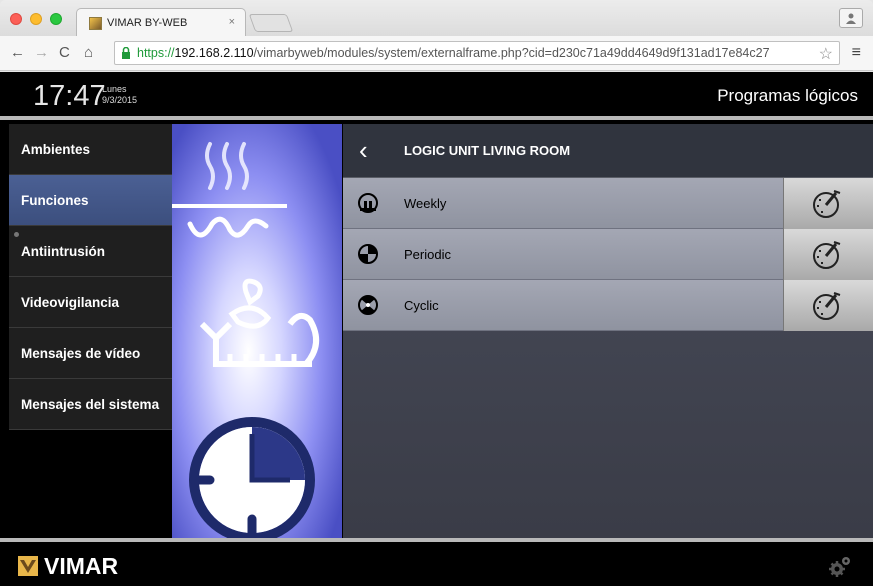  Describe the element at coordinates (608, 305) in the screenshot. I see `program-row-cyclic: Cyclic` at that location.